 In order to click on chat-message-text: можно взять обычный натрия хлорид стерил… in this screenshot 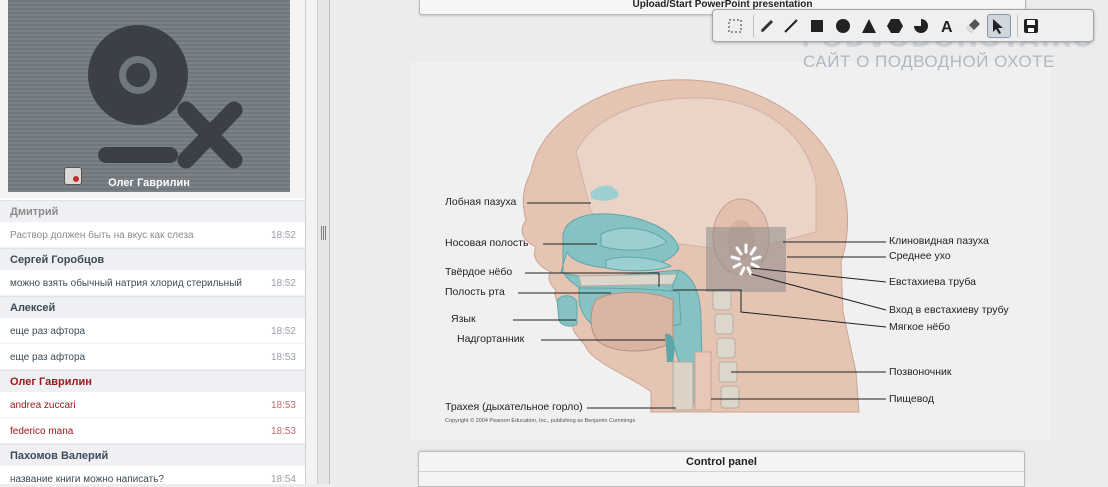, I will do `click(126, 283)`.